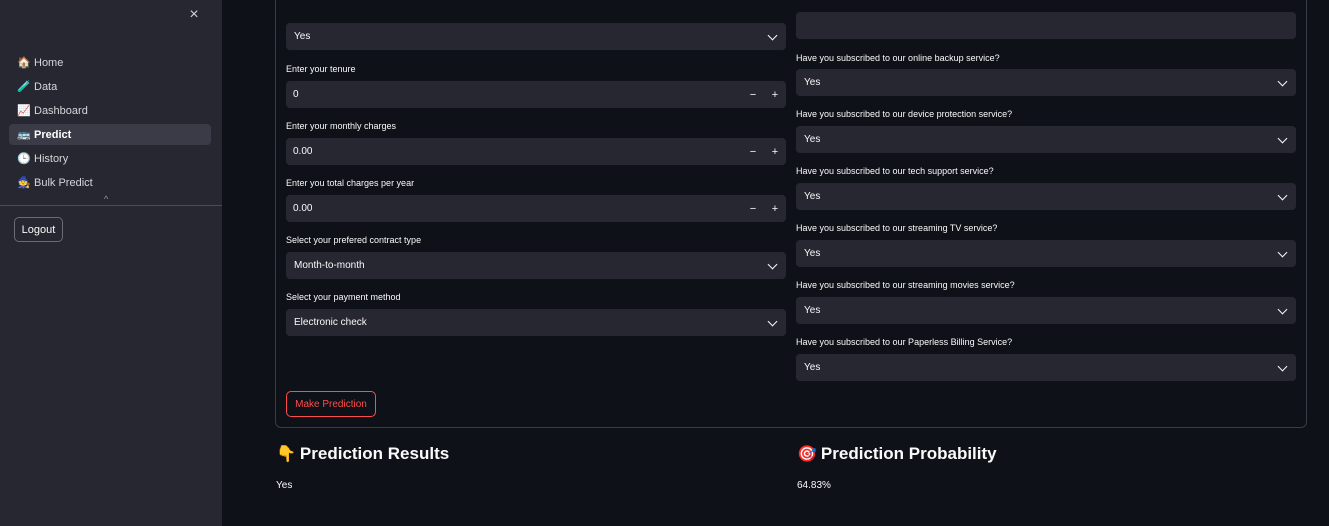 Image resolution: width=1329 pixels, height=526 pixels. What do you see at coordinates (536, 265) in the screenshot?
I see `contract-select: Month-to-month` at bounding box center [536, 265].